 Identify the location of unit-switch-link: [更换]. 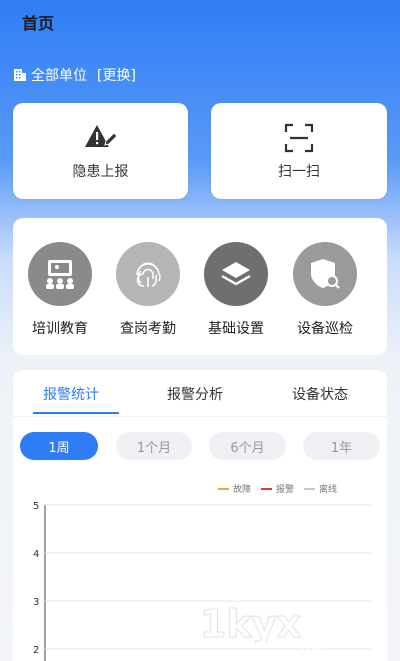
(116, 75).